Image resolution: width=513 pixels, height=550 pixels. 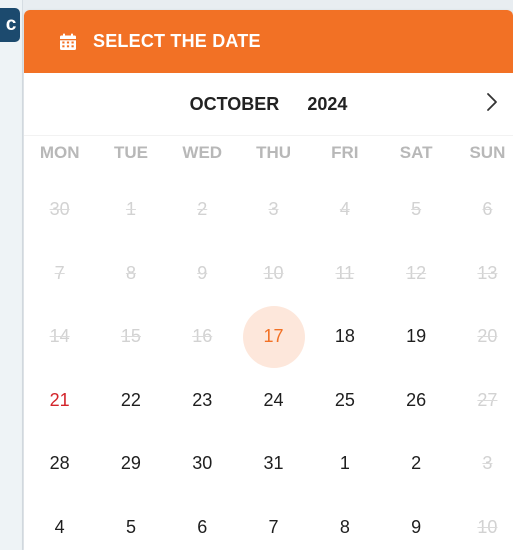 I want to click on left-sidebar-strip: c, so click(x=11, y=275).